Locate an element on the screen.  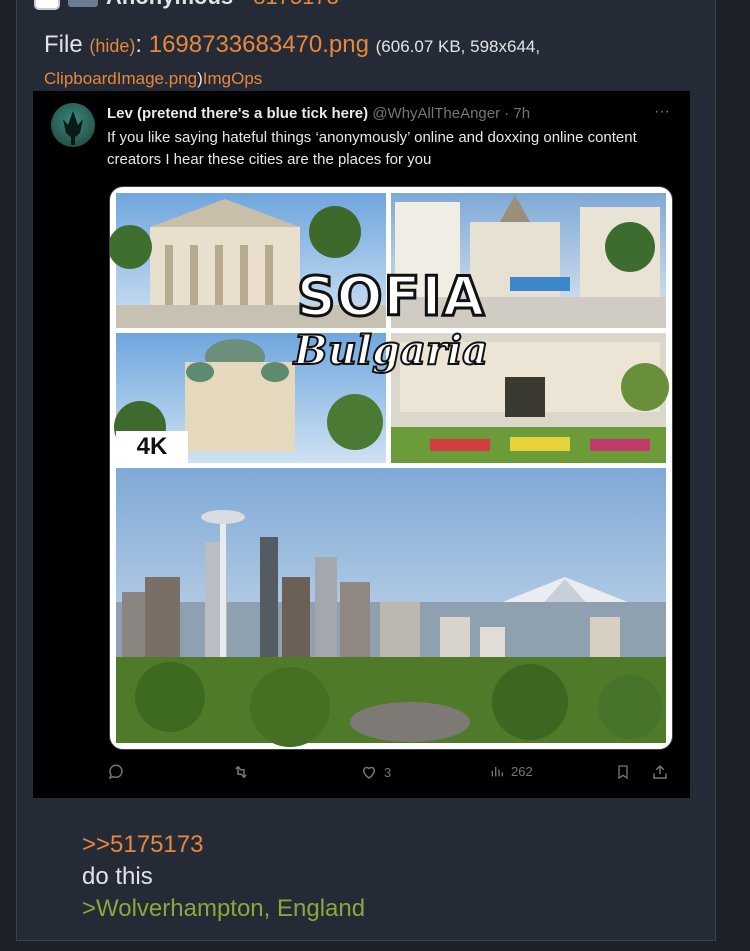
post-number: 8175173 is located at coordinates (296, 4).